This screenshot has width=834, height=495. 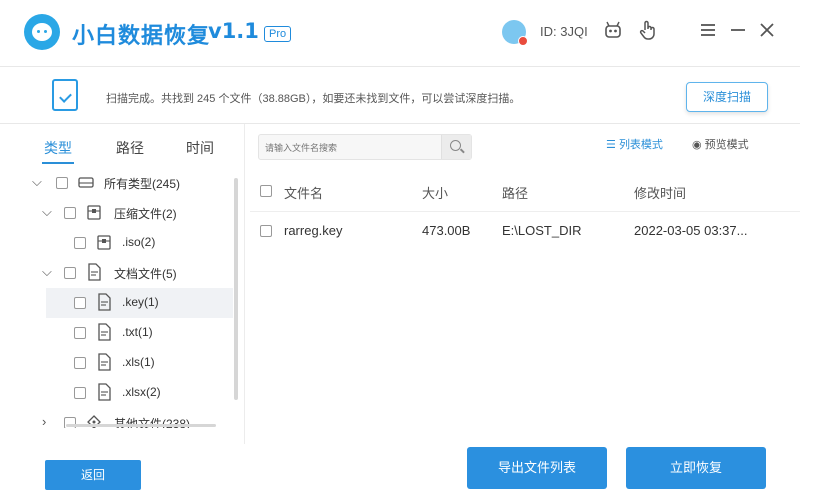 I want to click on tree-item-documents: ⌵ 文档文件(5), so click(x=130, y=273).